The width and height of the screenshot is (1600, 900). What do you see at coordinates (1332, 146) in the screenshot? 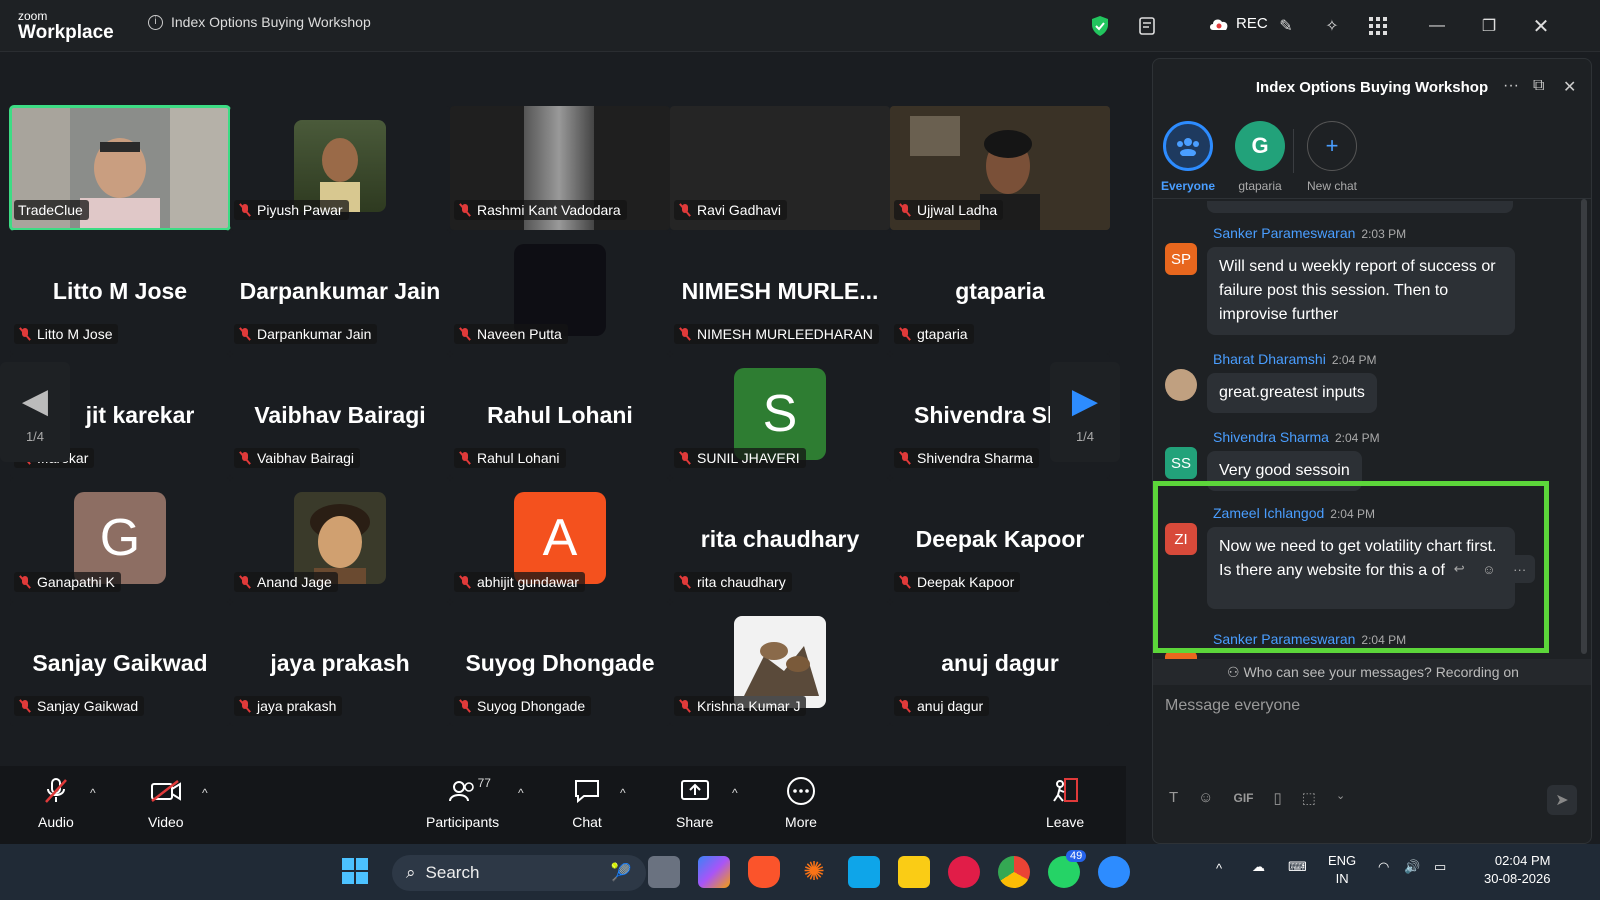
I see `plus-icon: +` at bounding box center [1332, 146].